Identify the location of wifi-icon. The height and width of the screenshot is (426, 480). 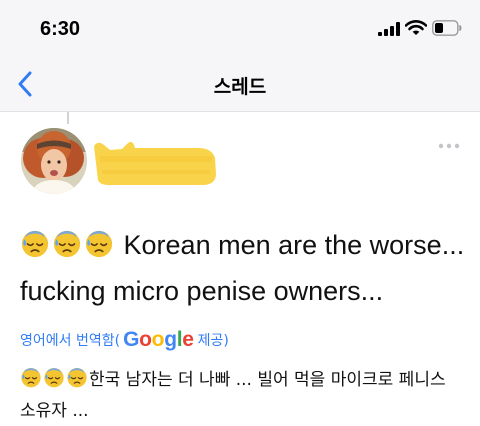
(416, 27).